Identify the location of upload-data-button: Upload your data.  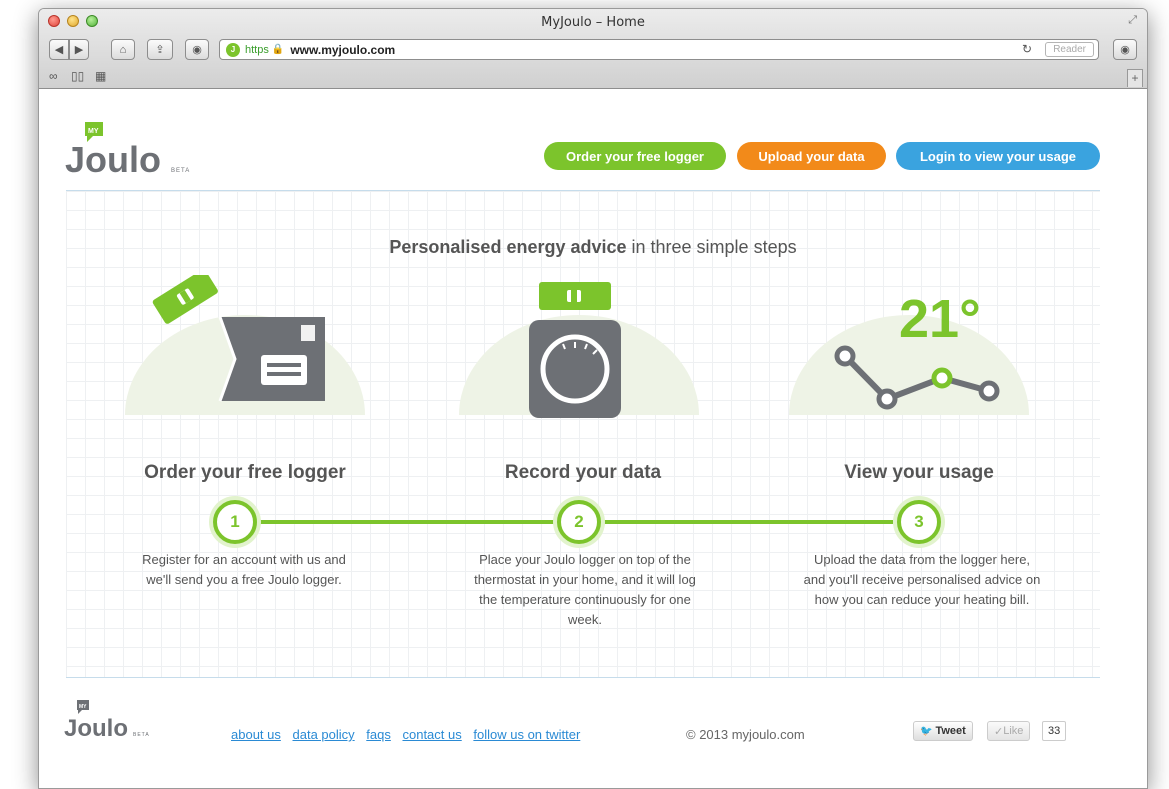
(811, 156).